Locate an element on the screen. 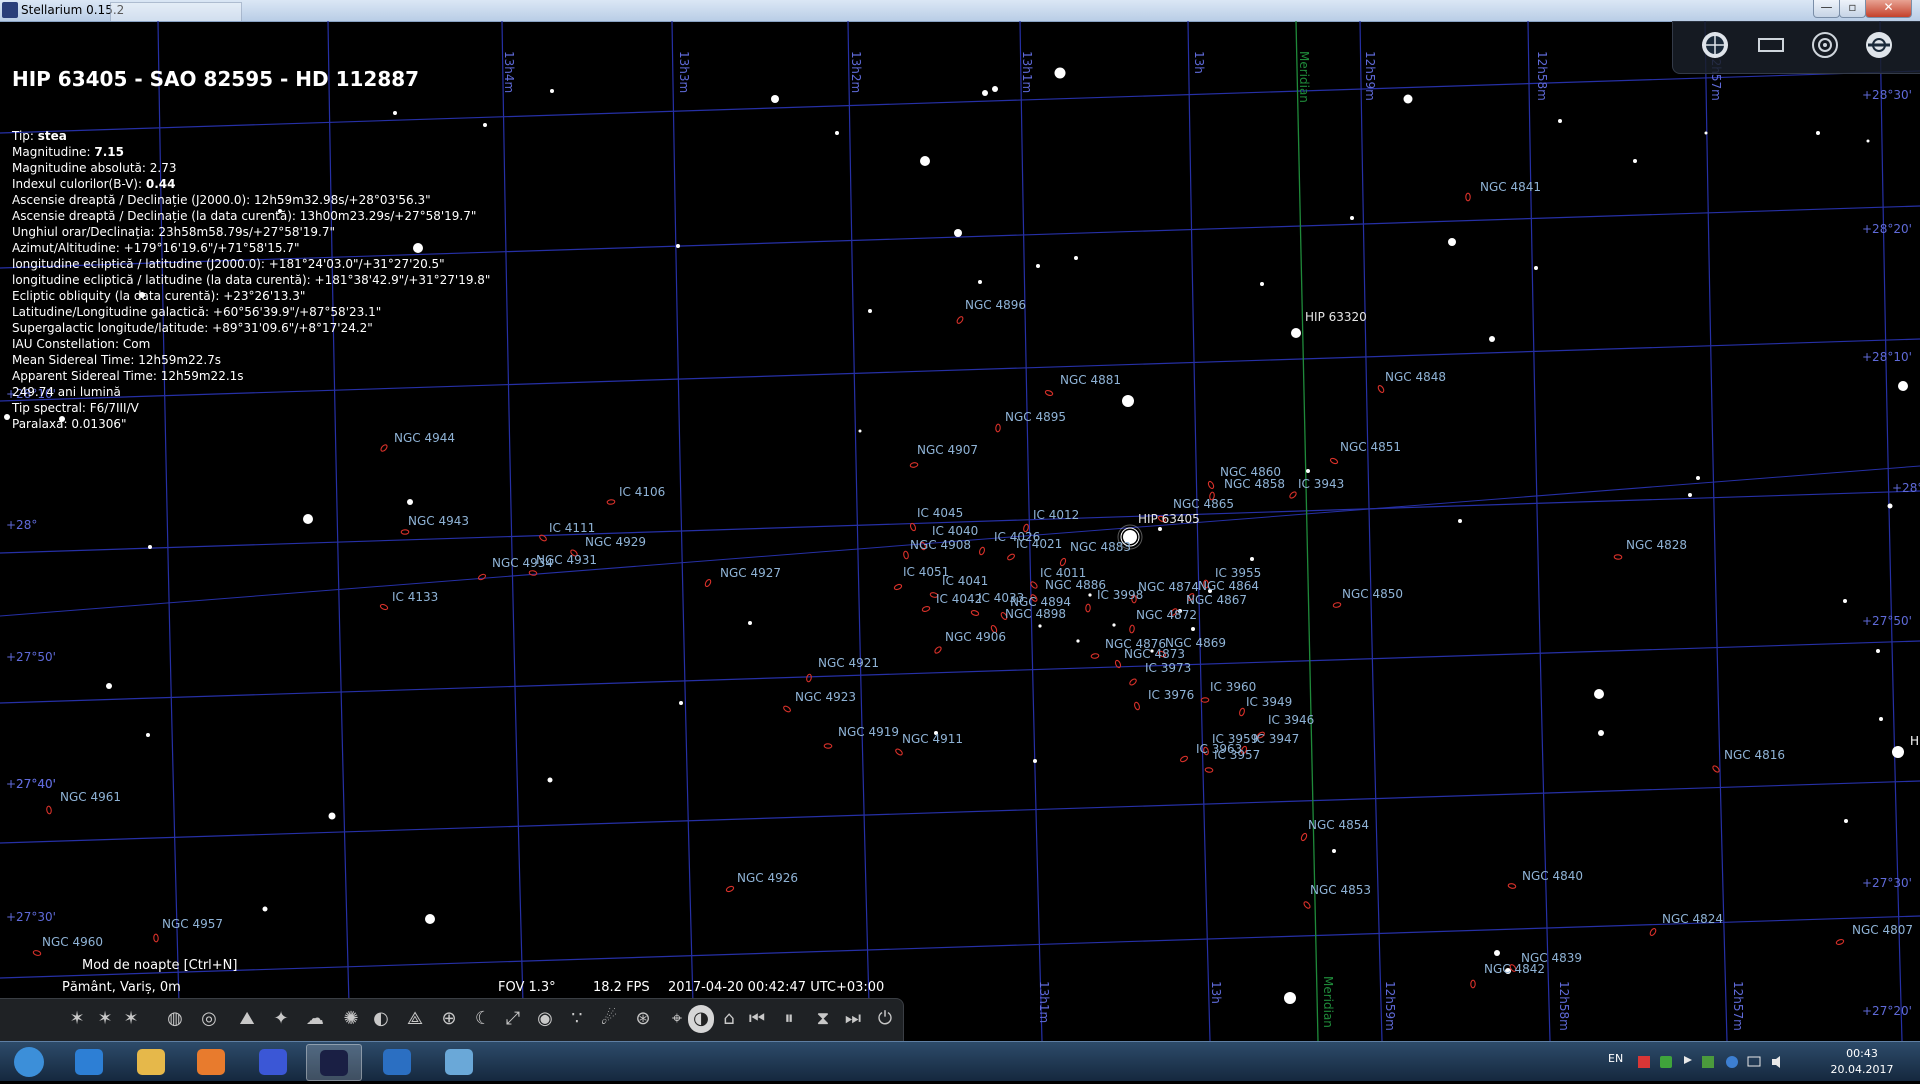  observability-icon: ◑ is located at coordinates (701, 1019).